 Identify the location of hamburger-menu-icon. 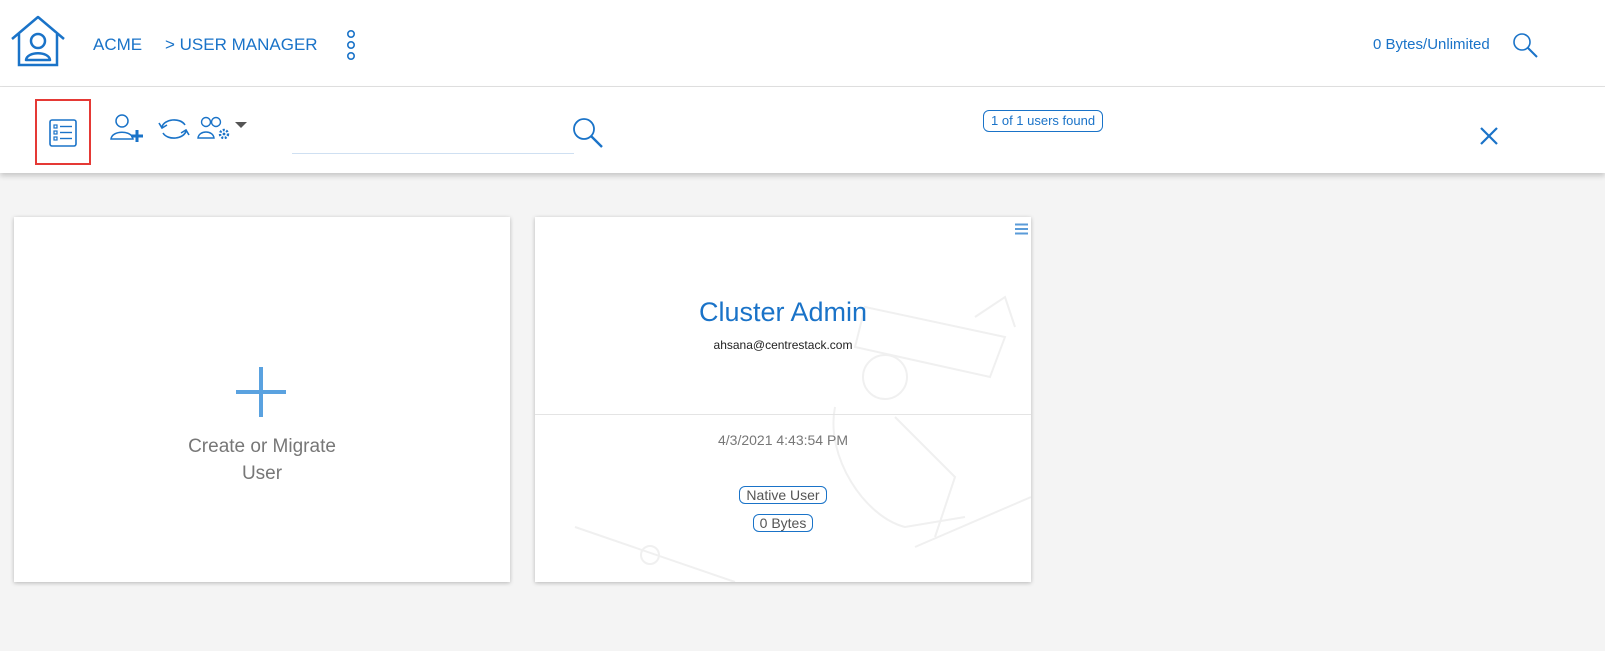
(1021, 229).